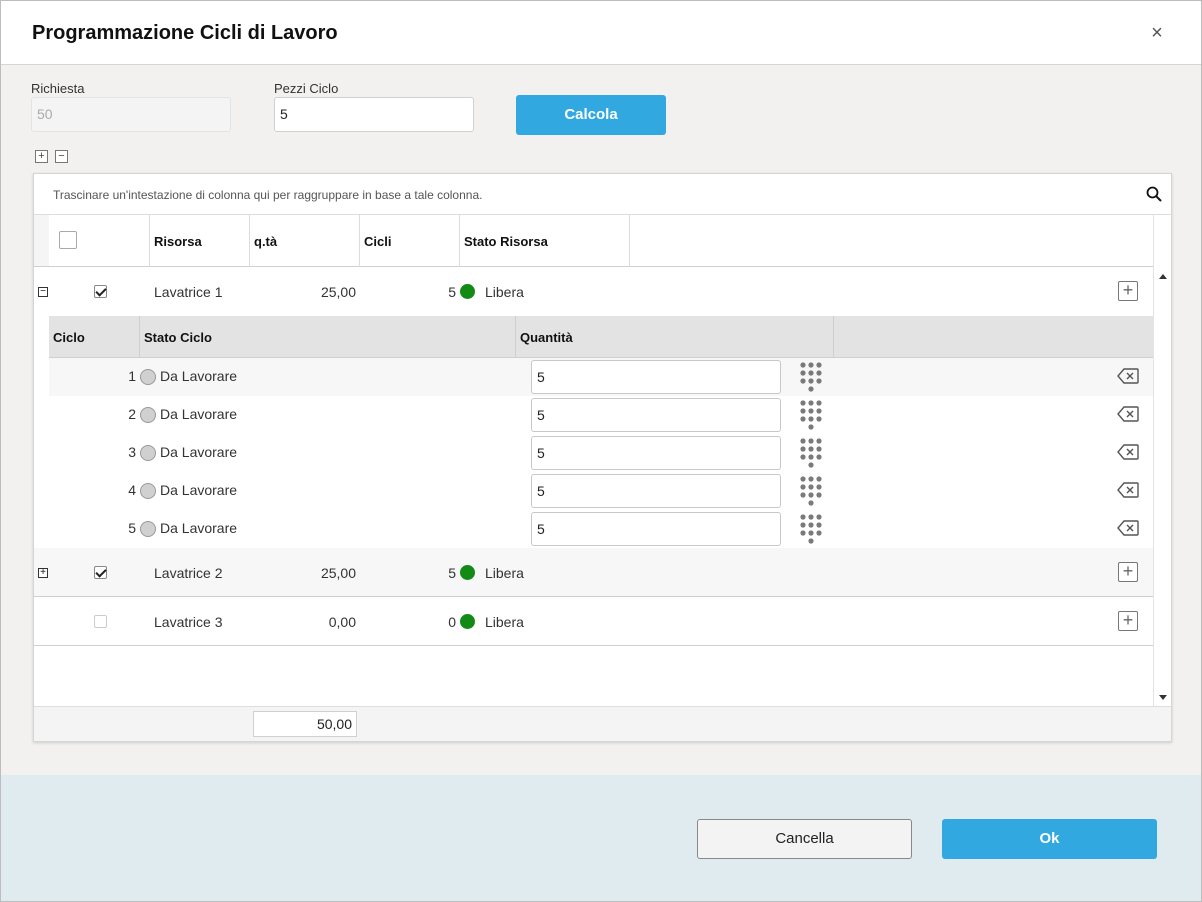 This screenshot has height=902, width=1202. What do you see at coordinates (675, 337) in the screenshot?
I see `detail-header-quantita: Quantità` at bounding box center [675, 337].